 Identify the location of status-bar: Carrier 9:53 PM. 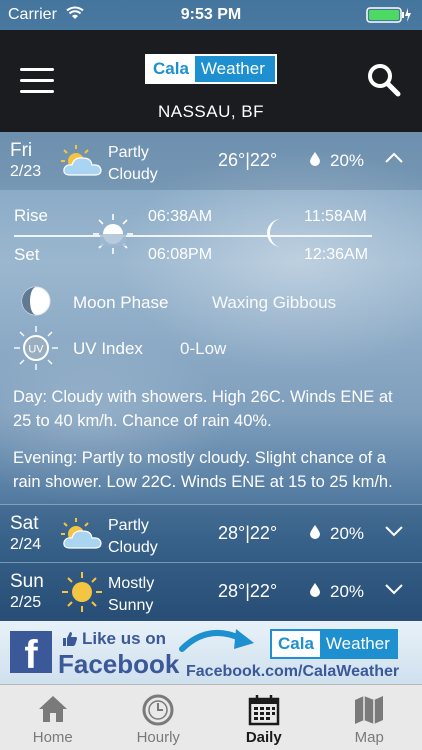
(211, 15).